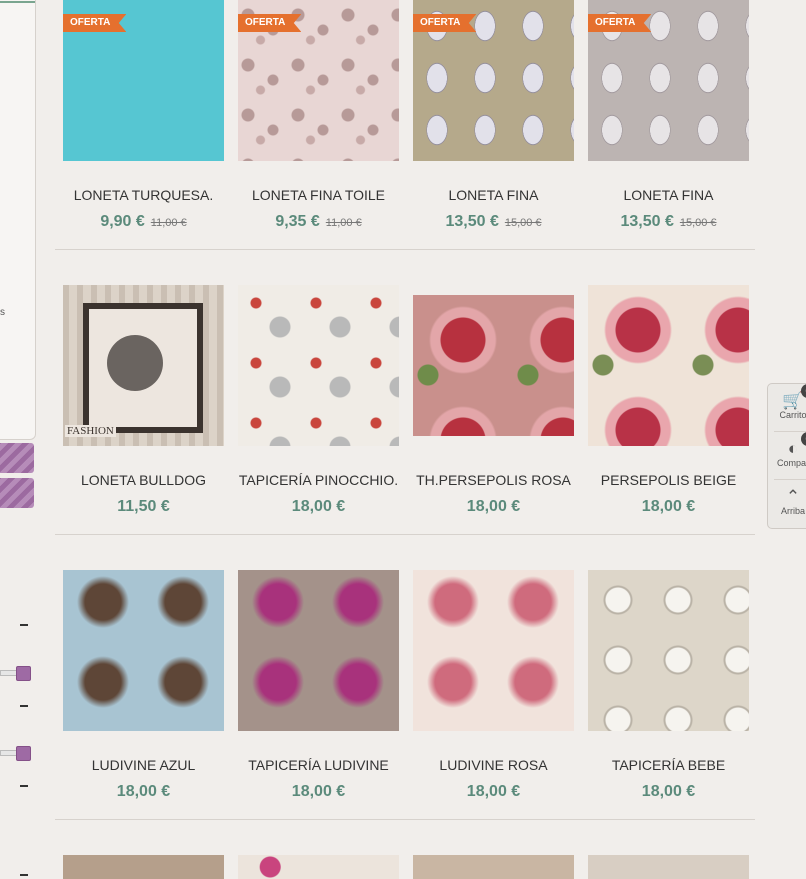 This screenshot has height=879, width=806. What do you see at coordinates (143, 765) in the screenshot?
I see `product-name: LUDIVINE AZUL` at bounding box center [143, 765].